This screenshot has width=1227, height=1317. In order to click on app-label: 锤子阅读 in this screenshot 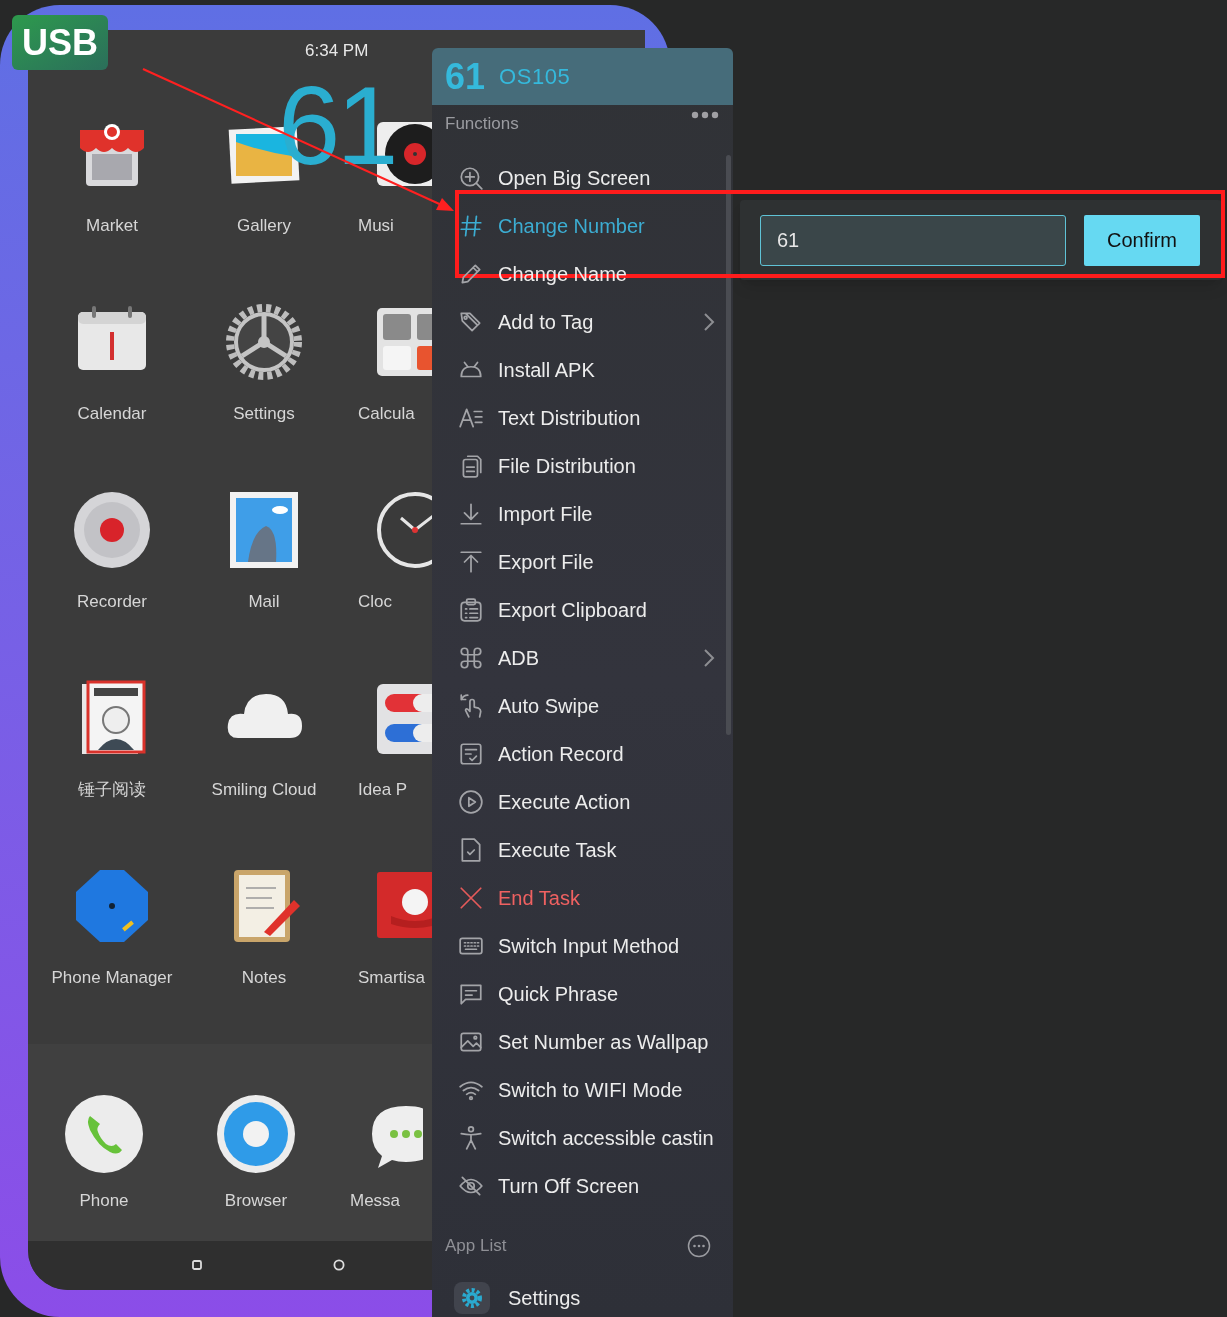, I will do `click(112, 789)`.